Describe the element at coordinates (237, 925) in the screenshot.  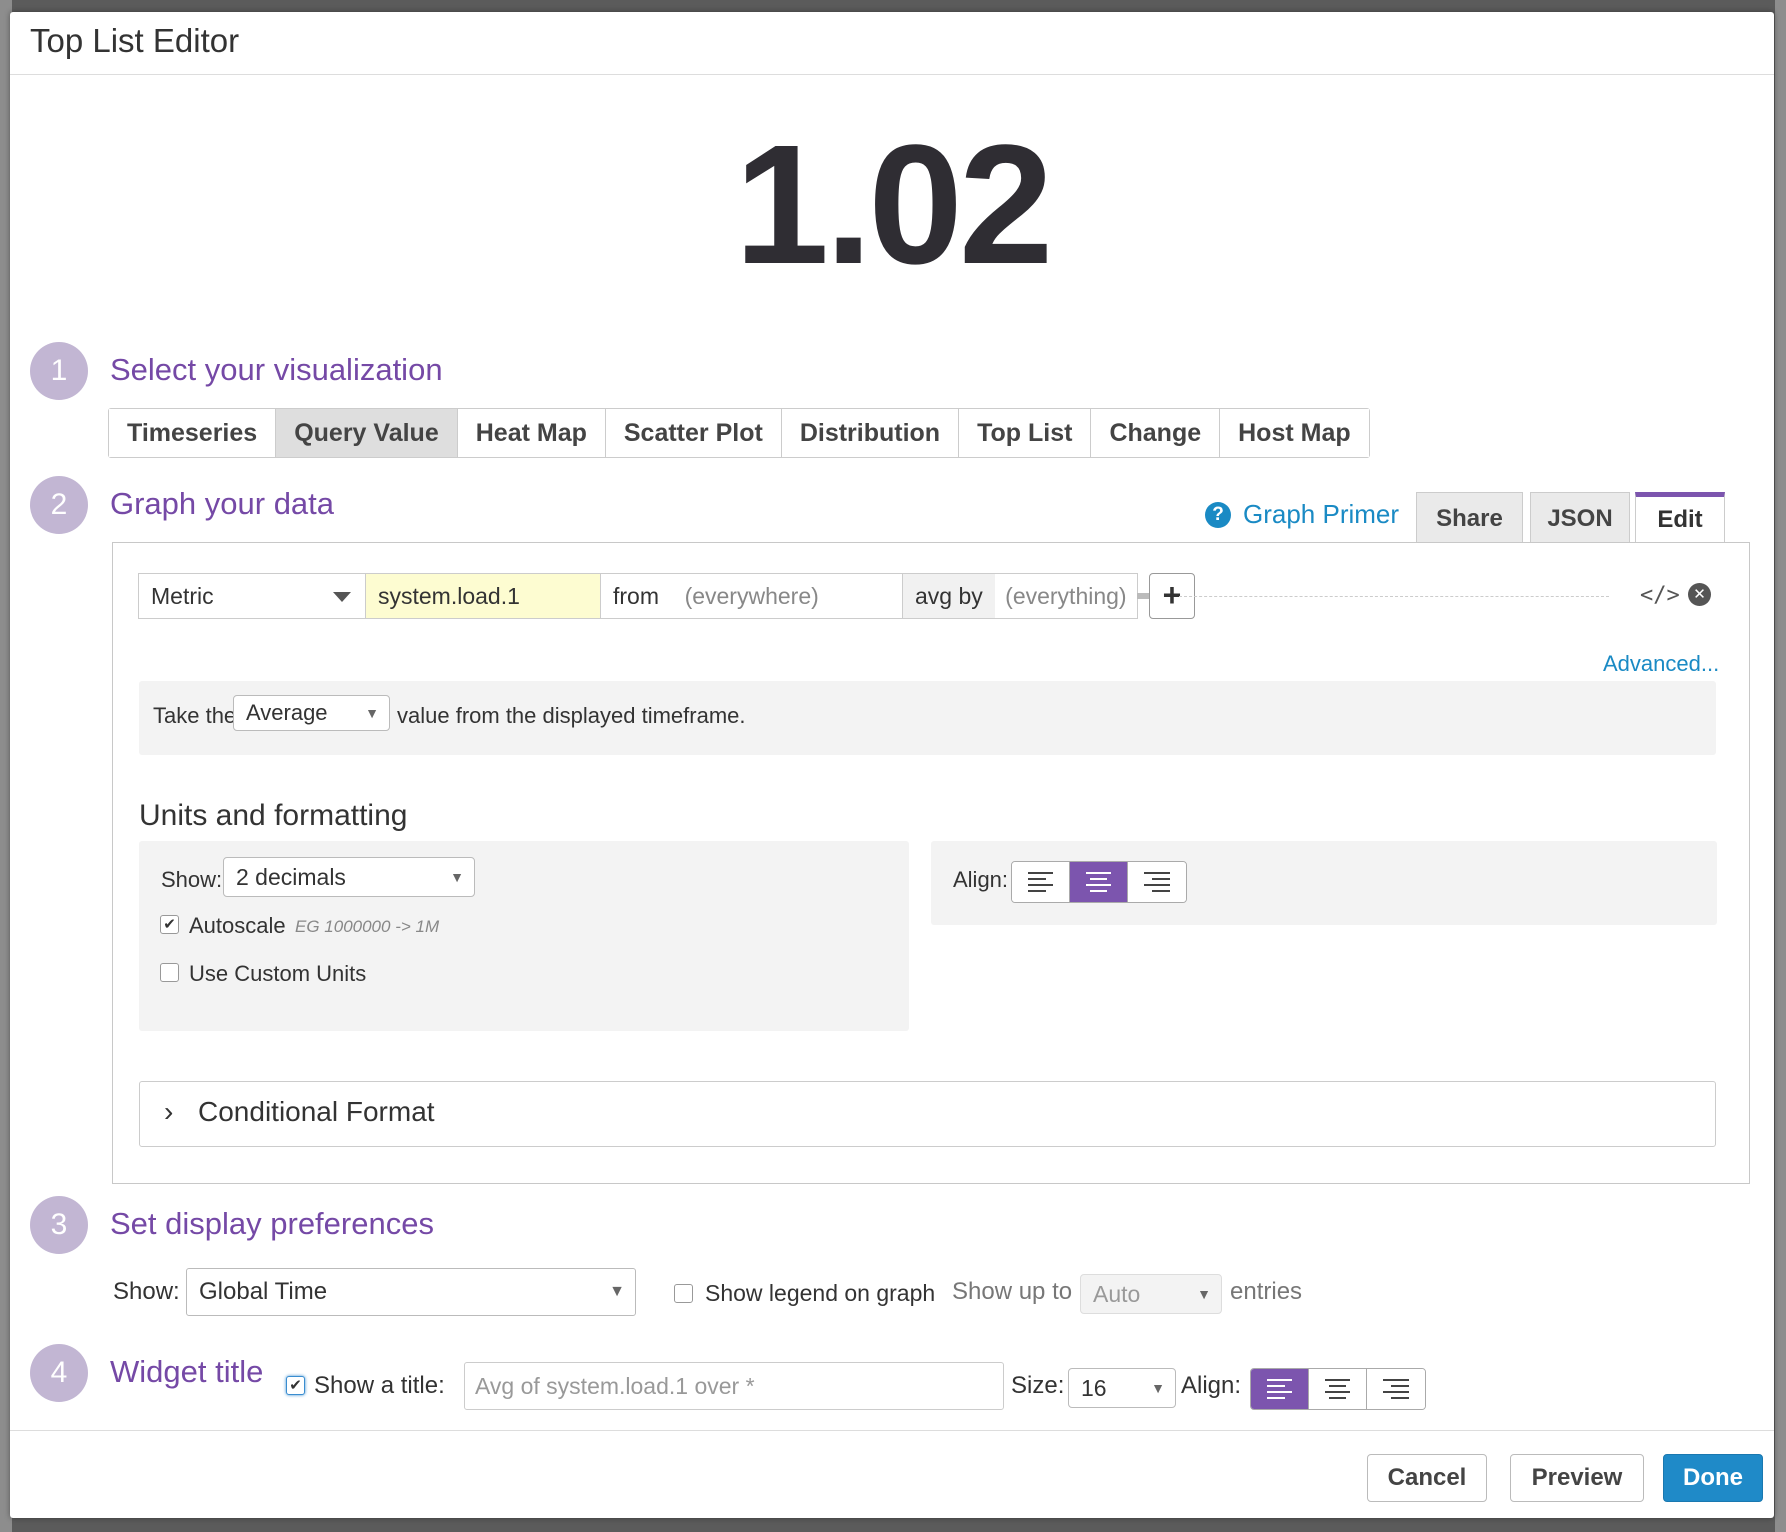
I see `autoscale-label: Autoscale` at that location.